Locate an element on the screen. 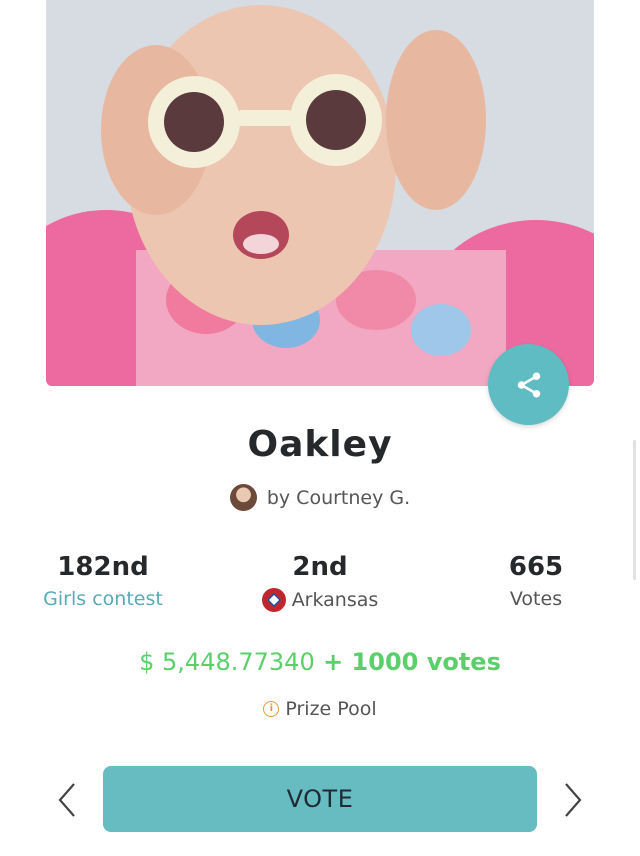 This screenshot has width=640, height=856. prize-pool-info: i Prize Pool is located at coordinates (320, 709).